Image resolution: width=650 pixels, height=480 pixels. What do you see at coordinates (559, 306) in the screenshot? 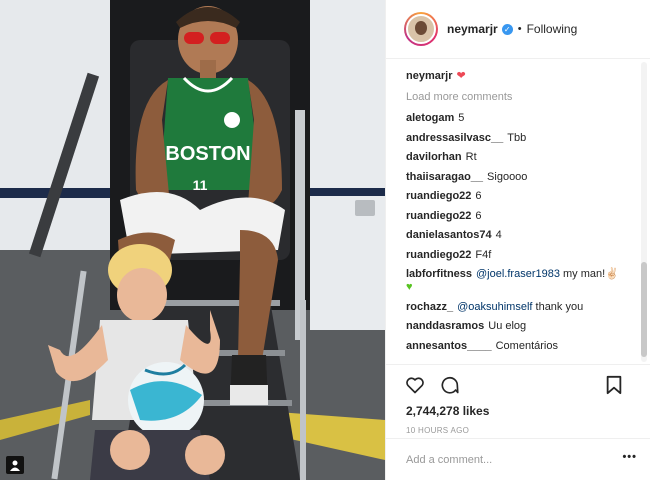
I see `comment-text: thank you` at bounding box center [559, 306].